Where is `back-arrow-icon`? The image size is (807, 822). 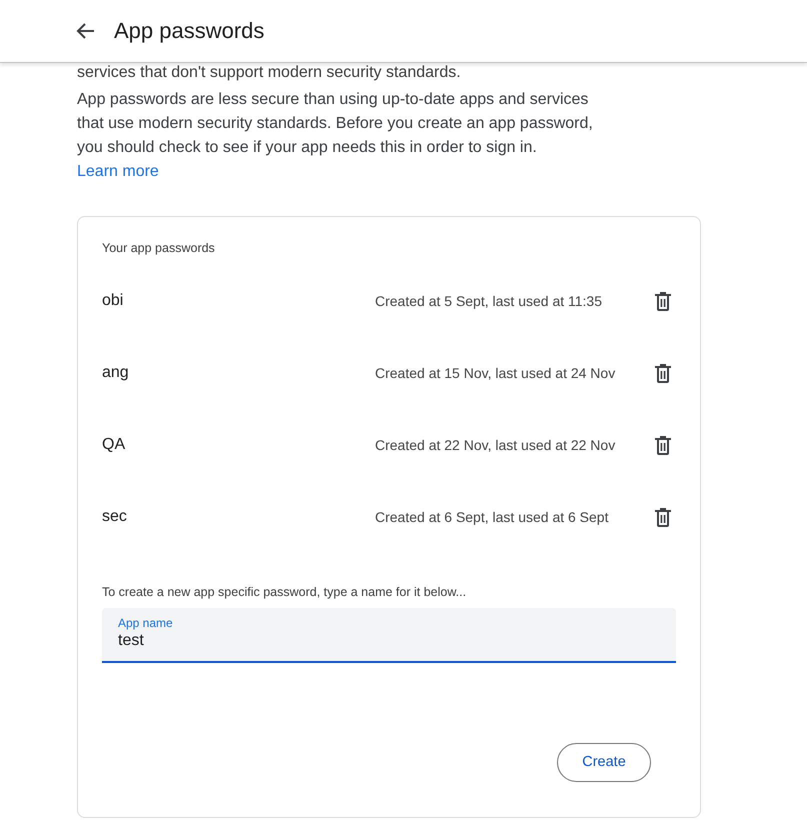
back-arrow-icon is located at coordinates (85, 31).